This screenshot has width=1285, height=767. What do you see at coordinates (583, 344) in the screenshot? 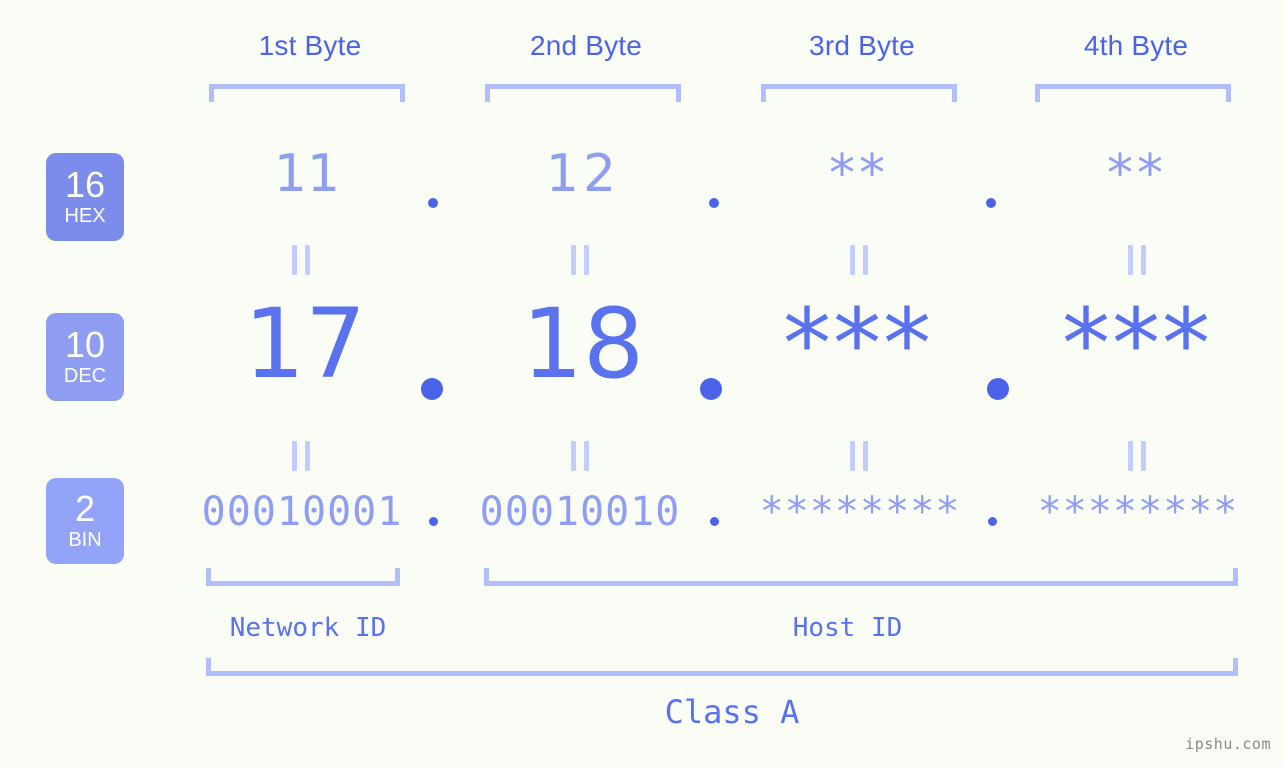
I see `dec-byte-2: 18` at bounding box center [583, 344].